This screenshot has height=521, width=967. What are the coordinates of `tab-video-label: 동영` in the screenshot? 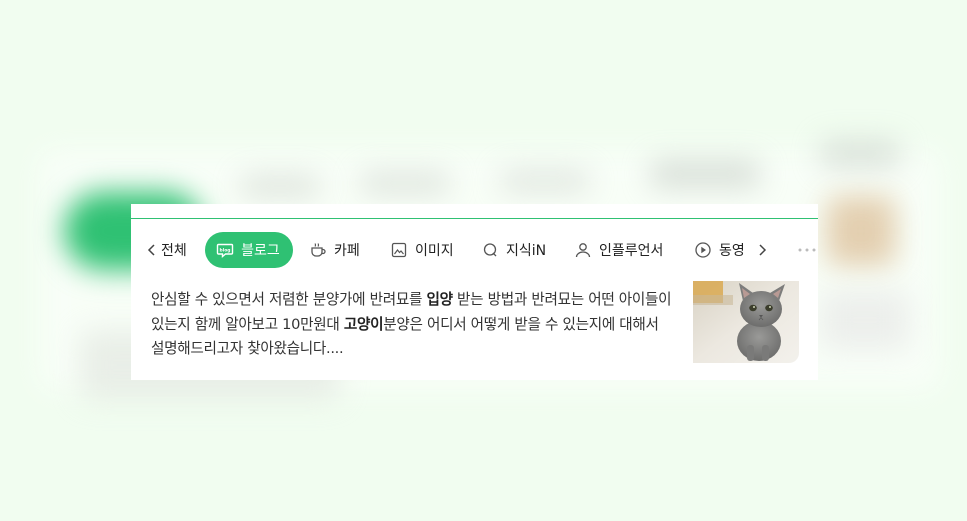 It's located at (732, 251).